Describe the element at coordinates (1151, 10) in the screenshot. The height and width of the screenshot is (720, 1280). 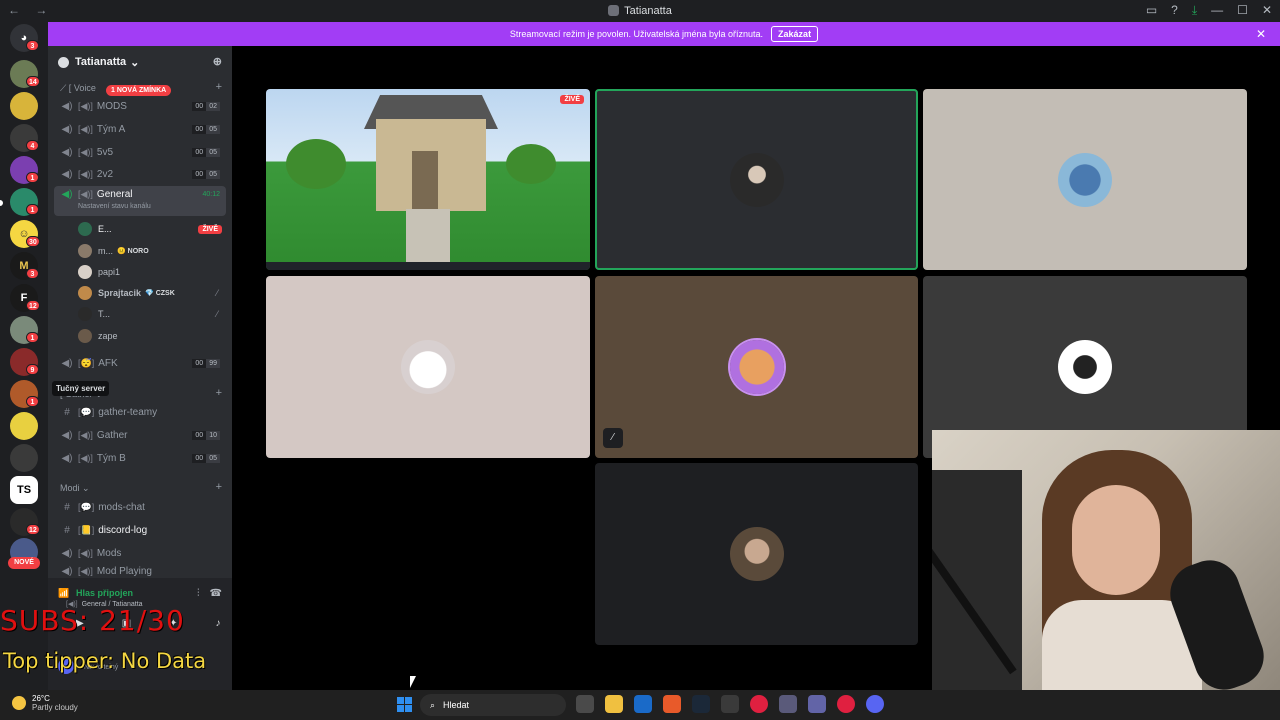
I see `inbox-icon: ▭` at that location.